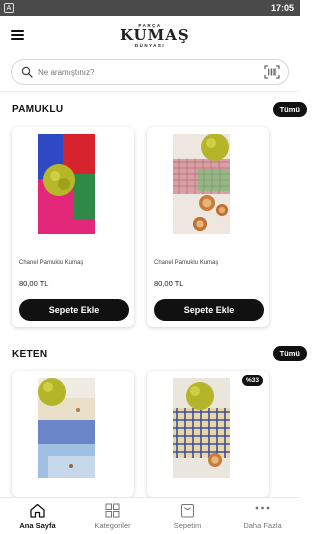 The image size is (320, 534). Describe the element at coordinates (37, 510) in the screenshot. I see `home-icon` at that location.